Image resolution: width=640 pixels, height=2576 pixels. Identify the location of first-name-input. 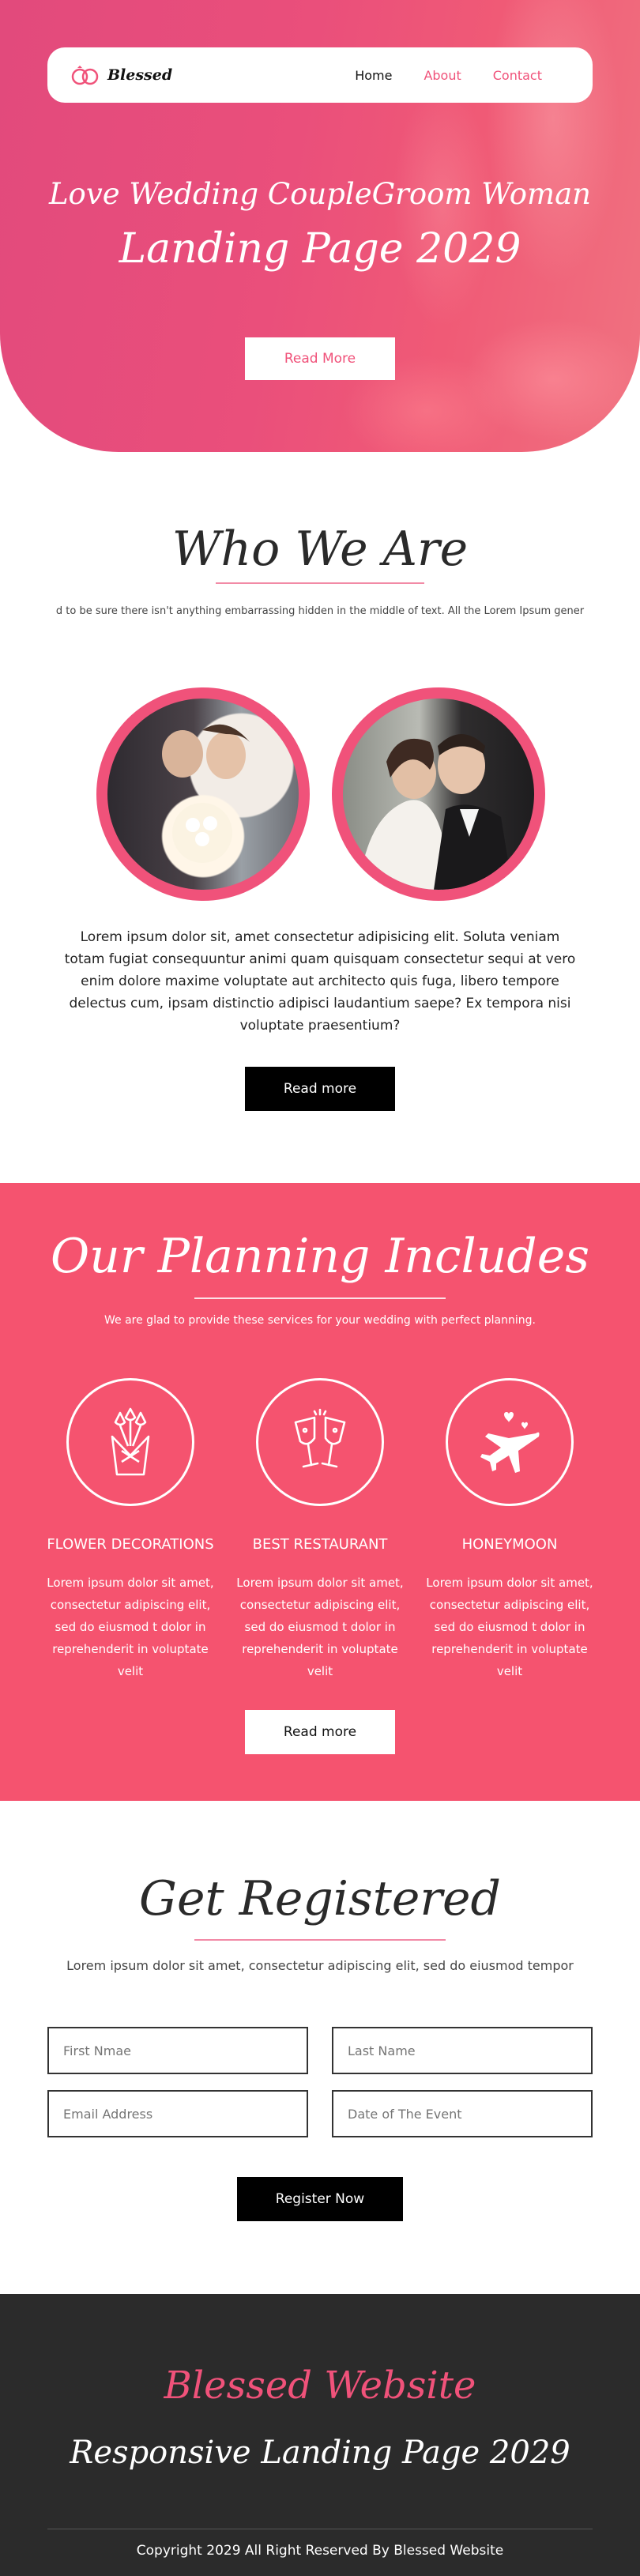
(177, 2050).